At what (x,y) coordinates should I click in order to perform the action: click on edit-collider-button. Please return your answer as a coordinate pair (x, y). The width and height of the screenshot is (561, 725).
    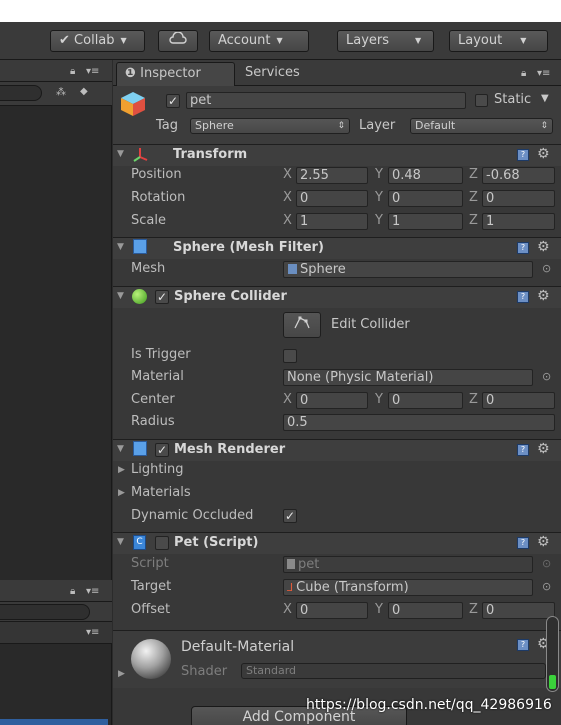
    Looking at the image, I should click on (302, 325).